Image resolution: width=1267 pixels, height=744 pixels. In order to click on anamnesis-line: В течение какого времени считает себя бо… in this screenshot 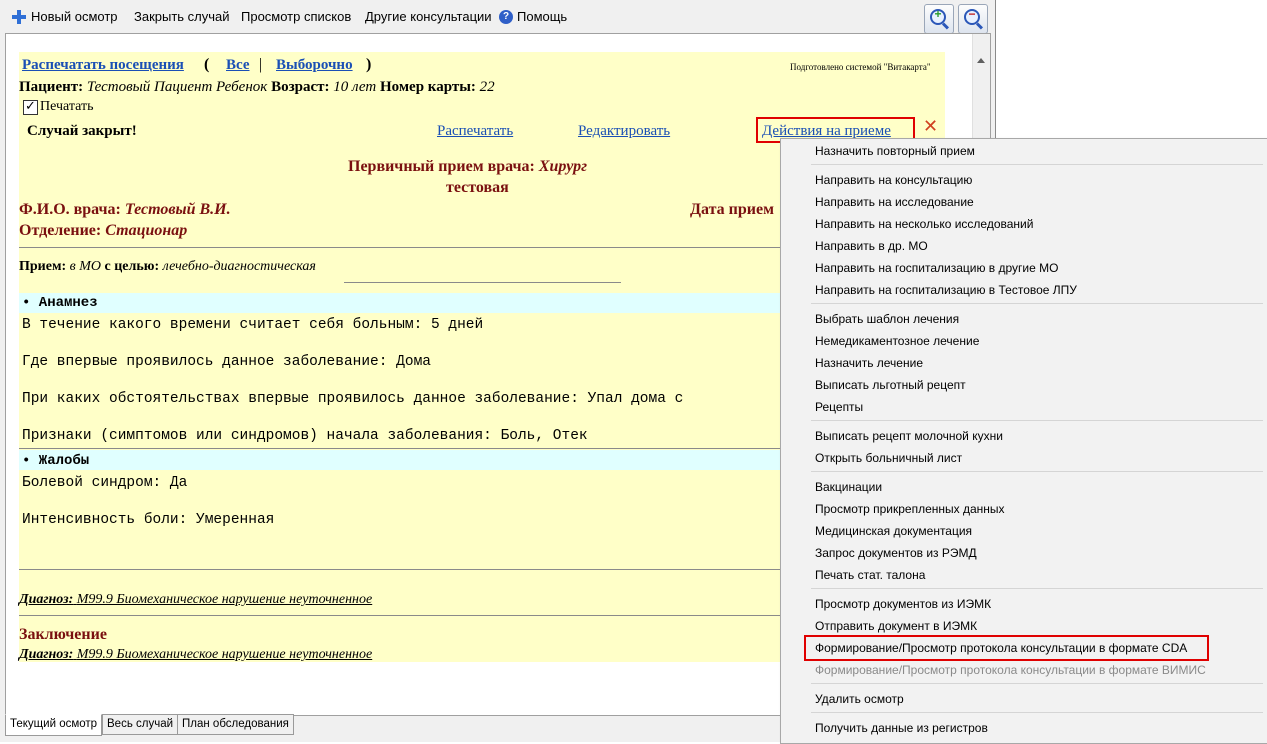, I will do `click(253, 325)`.